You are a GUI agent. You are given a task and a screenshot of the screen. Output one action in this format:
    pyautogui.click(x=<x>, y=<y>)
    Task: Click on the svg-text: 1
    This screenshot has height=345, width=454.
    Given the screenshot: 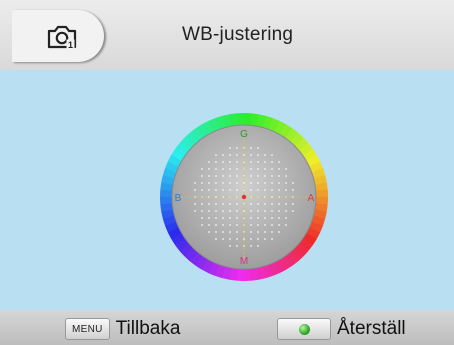 What is the action you would take?
    pyautogui.click(x=70, y=45)
    